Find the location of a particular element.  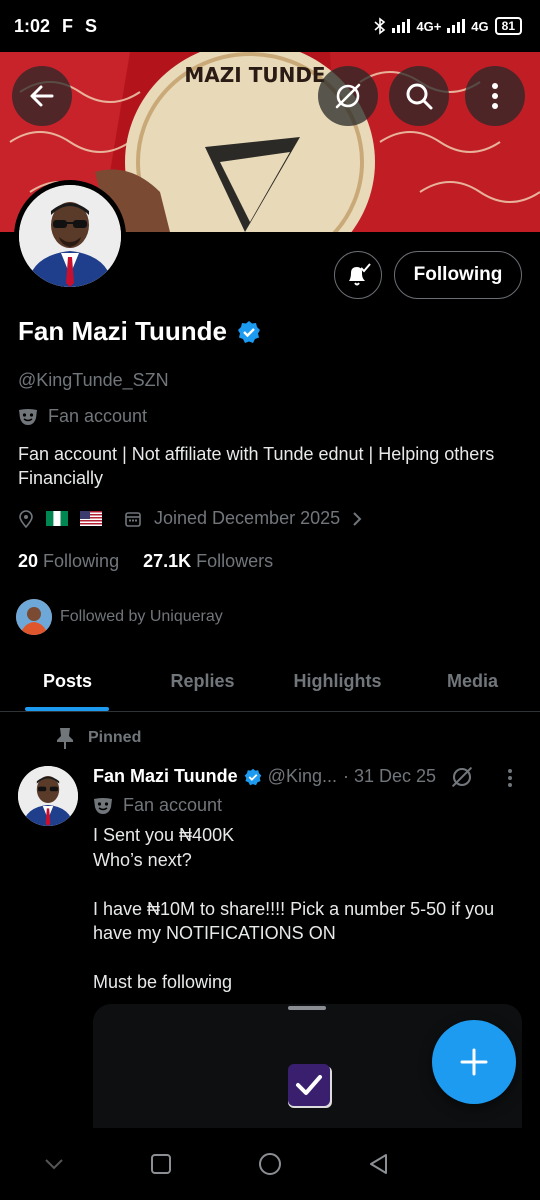

profile-handle: @KingTunde_SZN is located at coordinates (93, 380).